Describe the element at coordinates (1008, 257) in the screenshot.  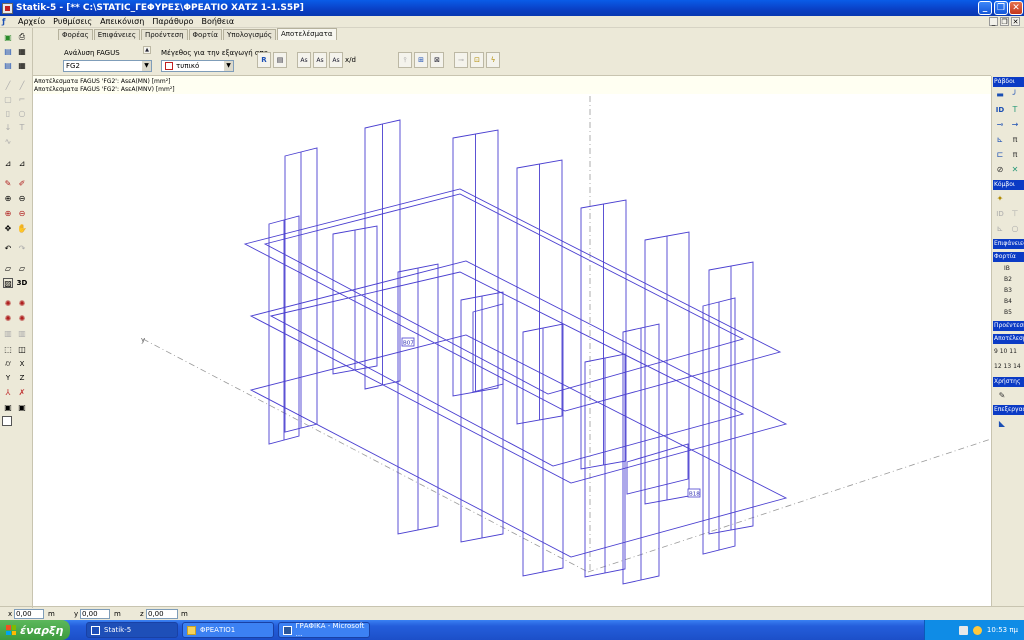
I see `panel-loads-header: Φορτία` at that location.